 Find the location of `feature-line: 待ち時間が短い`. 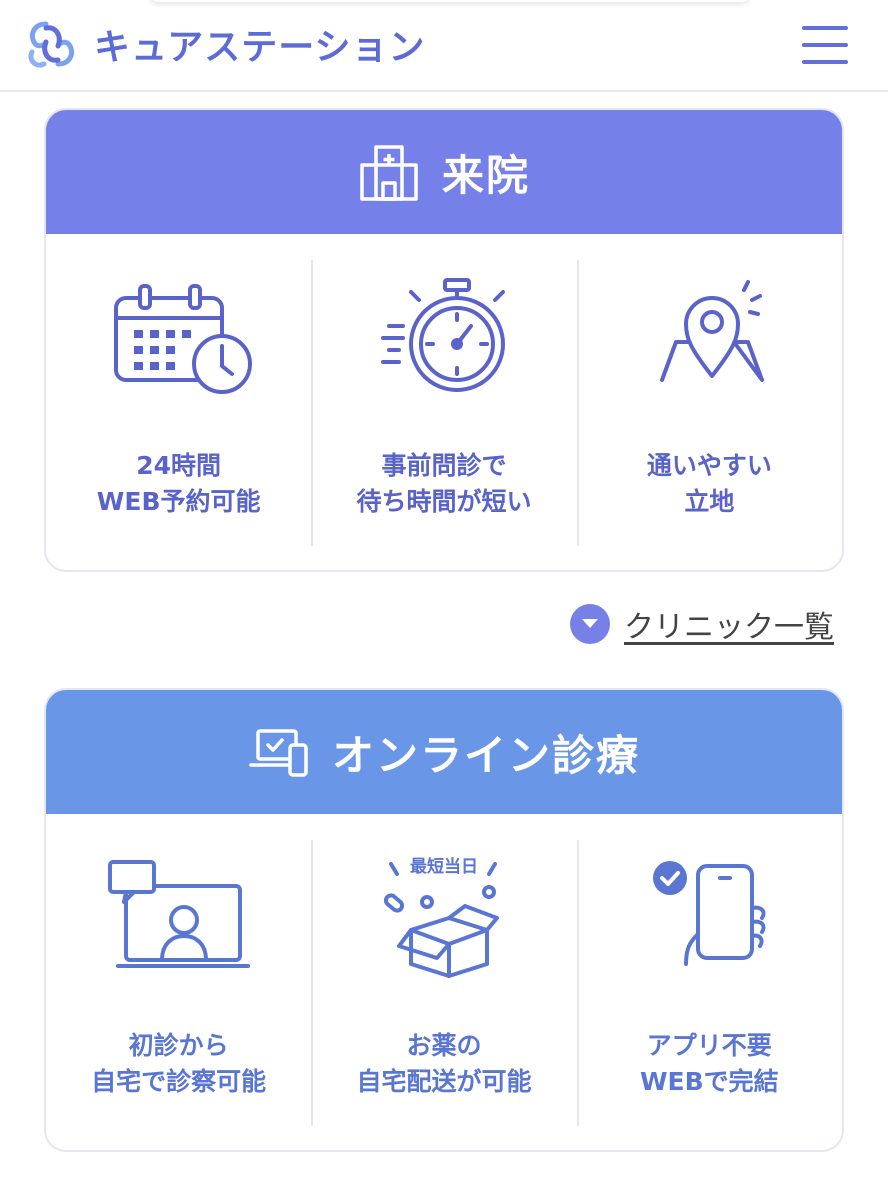

feature-line: 待ち時間が短い is located at coordinates (444, 501).